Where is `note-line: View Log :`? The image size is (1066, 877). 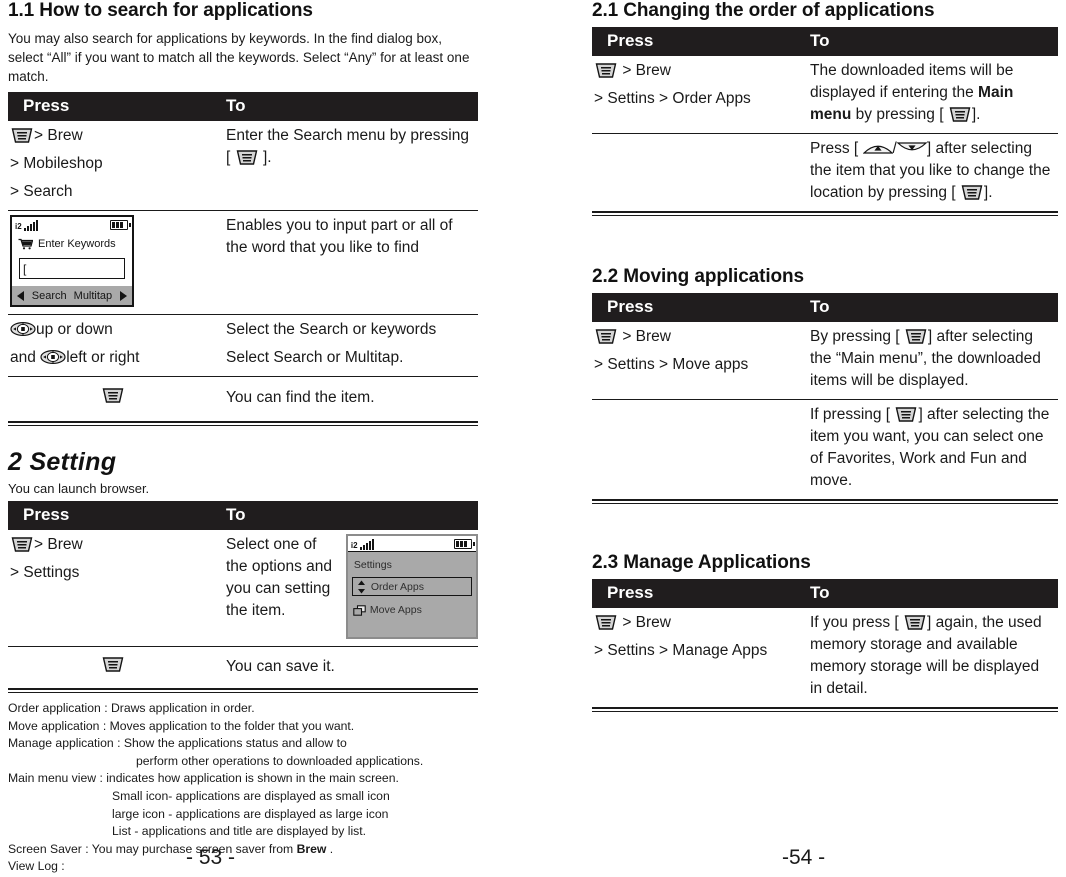
note-line: View Log : is located at coordinates (36, 866).